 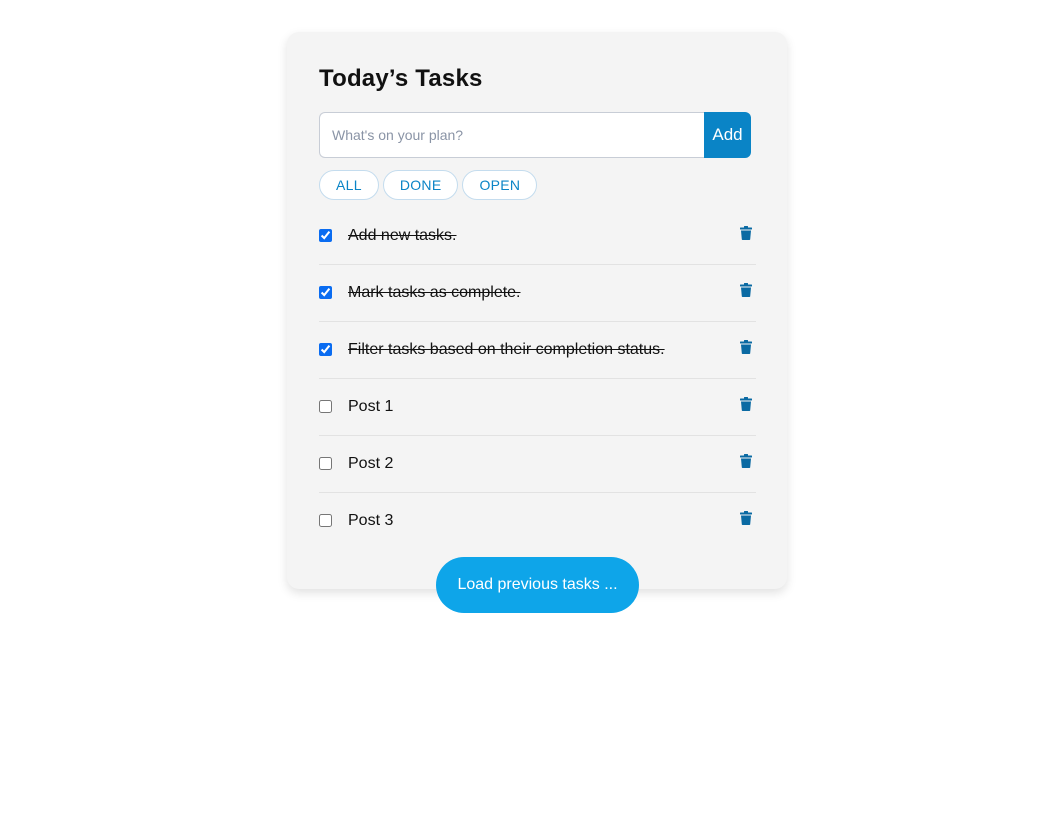 What do you see at coordinates (727, 135) in the screenshot?
I see `add-button: Add` at bounding box center [727, 135].